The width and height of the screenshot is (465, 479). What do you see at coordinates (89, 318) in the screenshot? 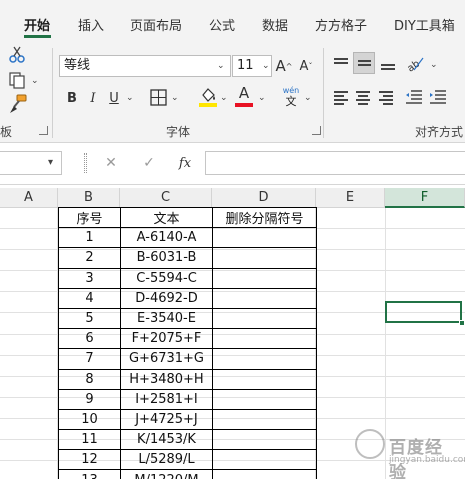
I see `row-number-cell: 5` at bounding box center [89, 318].